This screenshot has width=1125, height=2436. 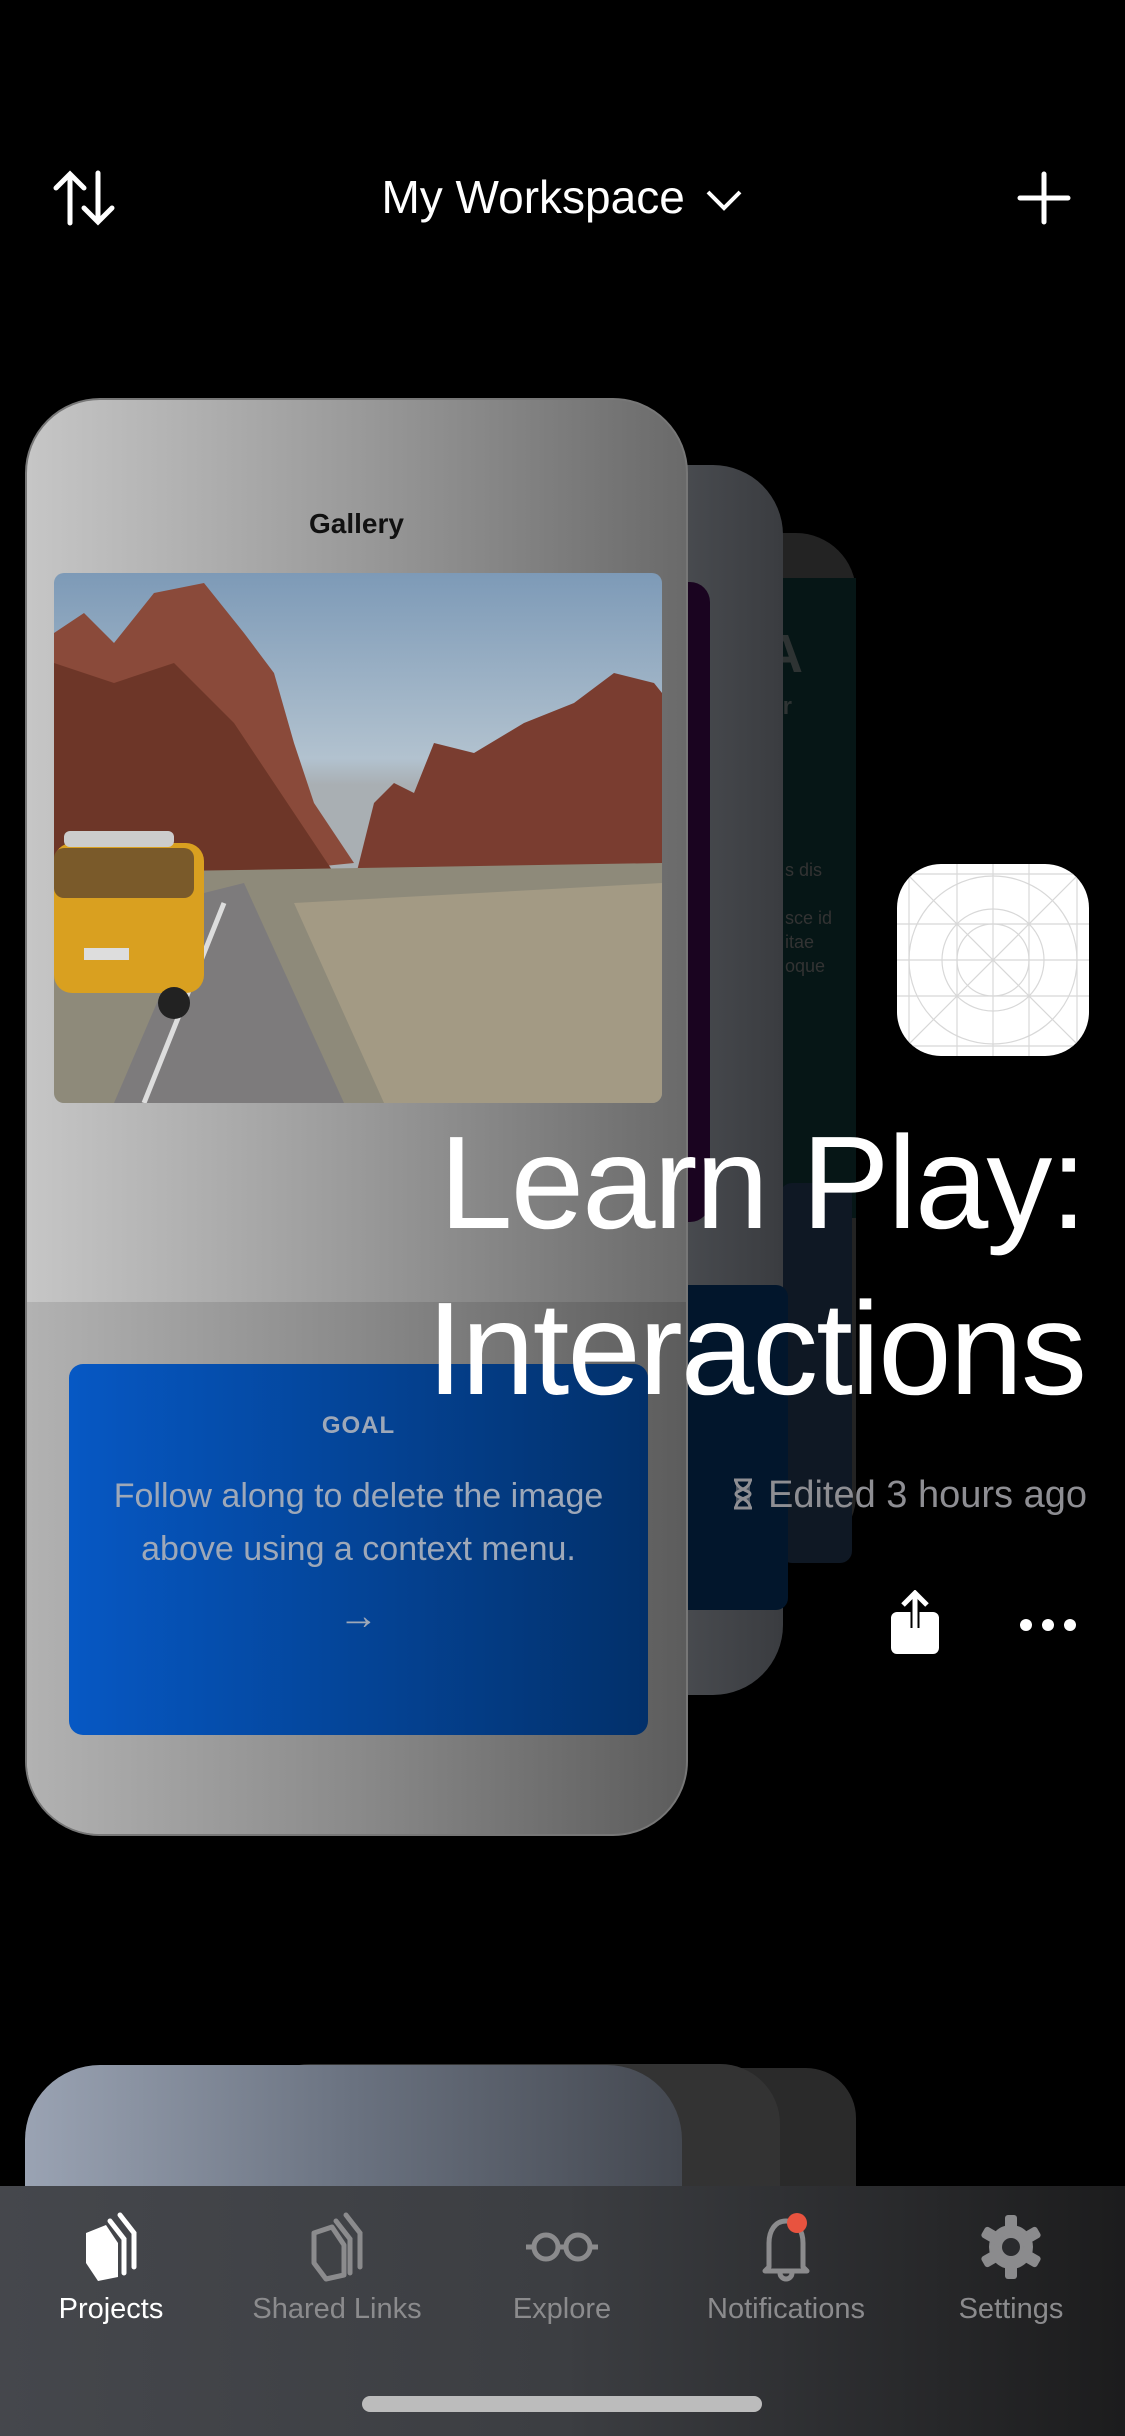 I want to click on projects-stack-icon, so click(x=111, y=2246).